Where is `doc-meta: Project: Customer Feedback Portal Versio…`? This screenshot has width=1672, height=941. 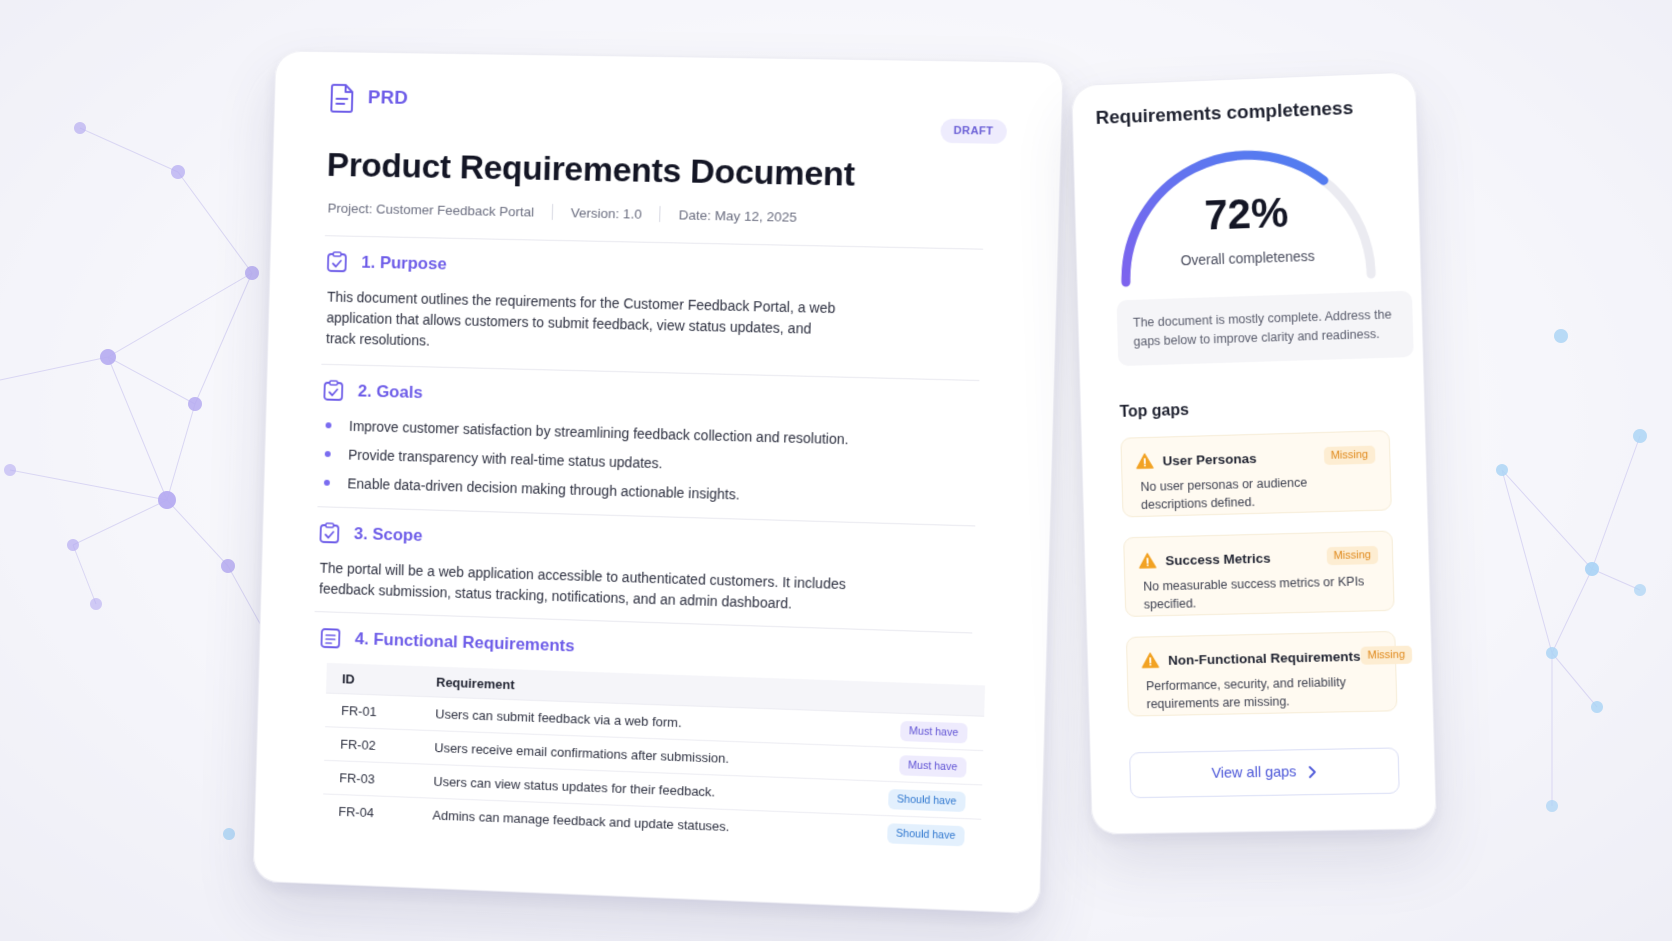 doc-meta: Project: Customer Feedback Portal Versio… is located at coordinates (562, 212).